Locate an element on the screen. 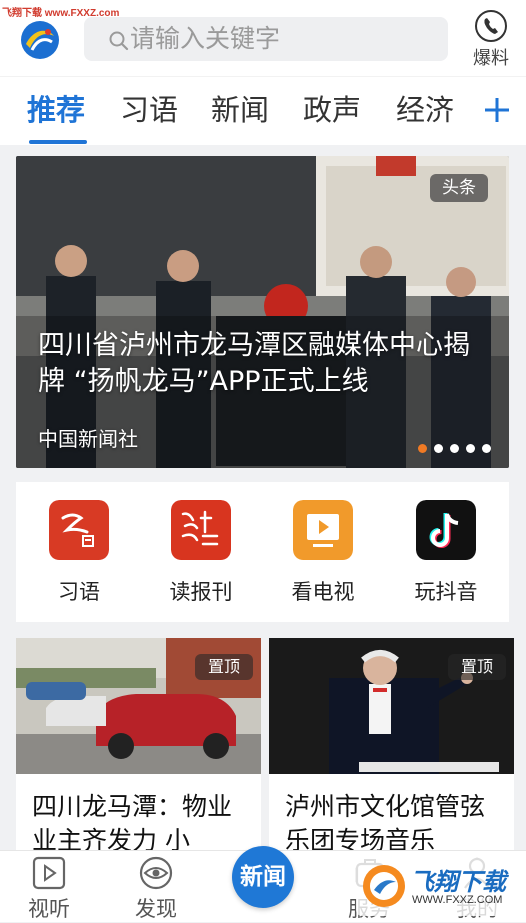  headline-badge: 头条 is located at coordinates (459, 188).